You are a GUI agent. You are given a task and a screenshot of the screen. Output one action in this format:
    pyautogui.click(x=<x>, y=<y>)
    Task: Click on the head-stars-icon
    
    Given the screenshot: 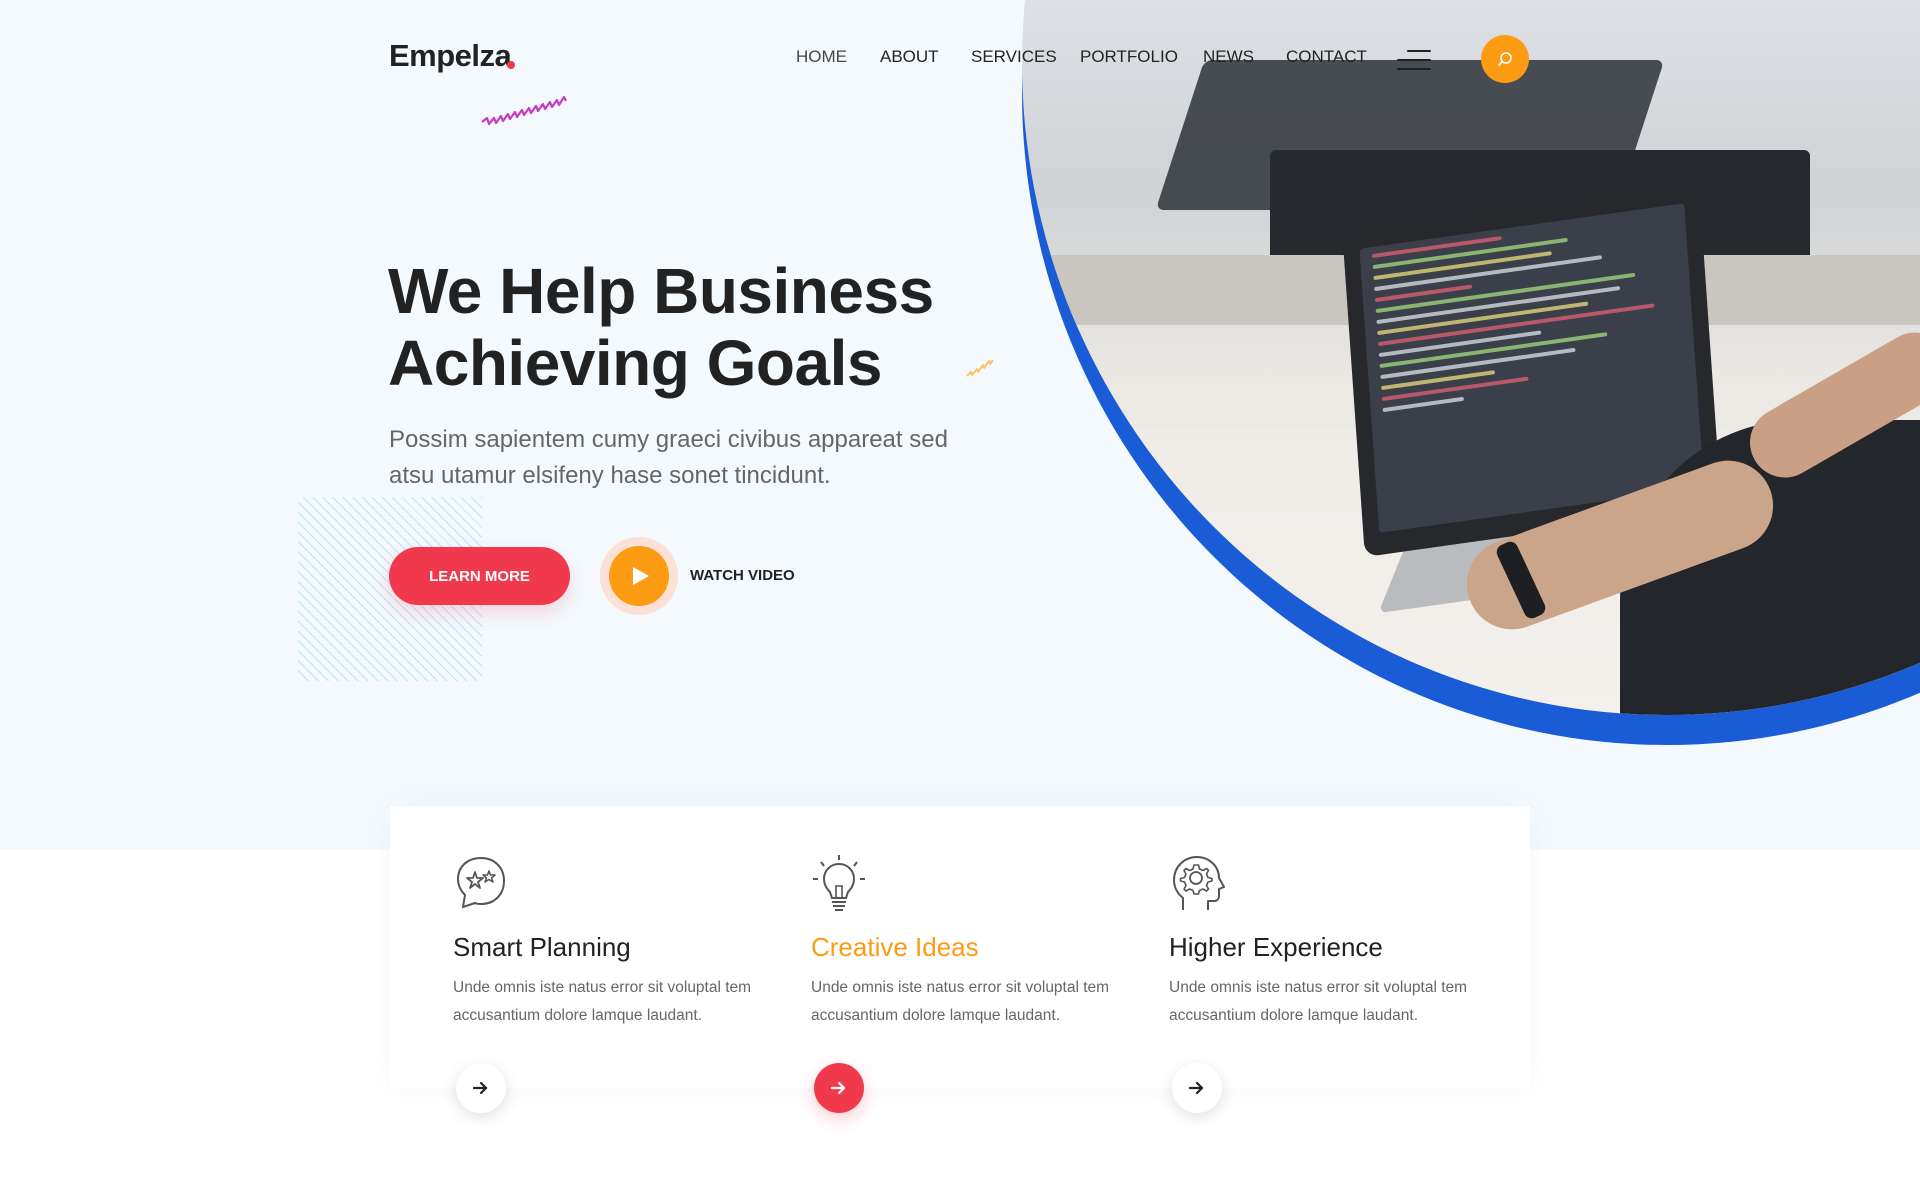 What is the action you would take?
    pyautogui.click(x=481, y=882)
    